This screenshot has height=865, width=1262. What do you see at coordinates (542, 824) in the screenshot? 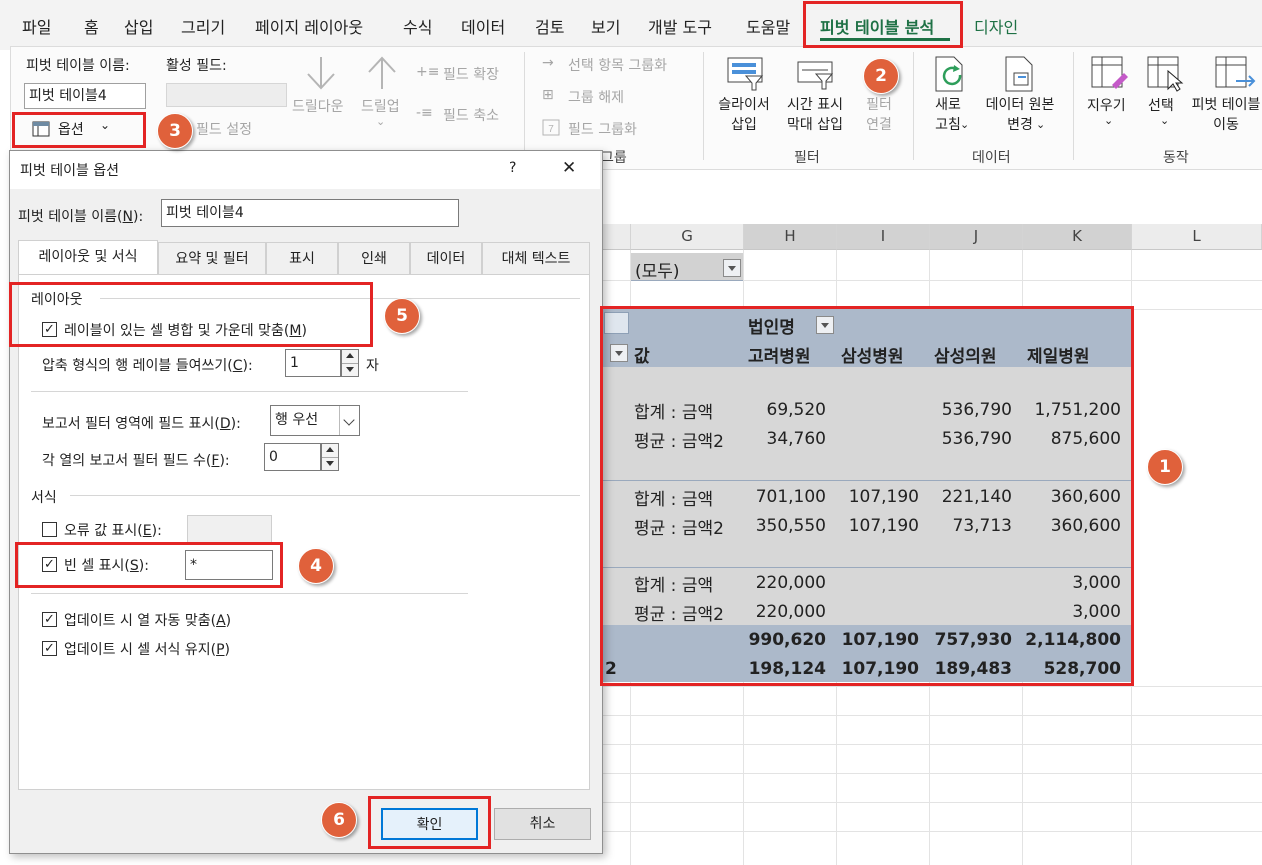
I see `cancel-button: 취소` at bounding box center [542, 824].